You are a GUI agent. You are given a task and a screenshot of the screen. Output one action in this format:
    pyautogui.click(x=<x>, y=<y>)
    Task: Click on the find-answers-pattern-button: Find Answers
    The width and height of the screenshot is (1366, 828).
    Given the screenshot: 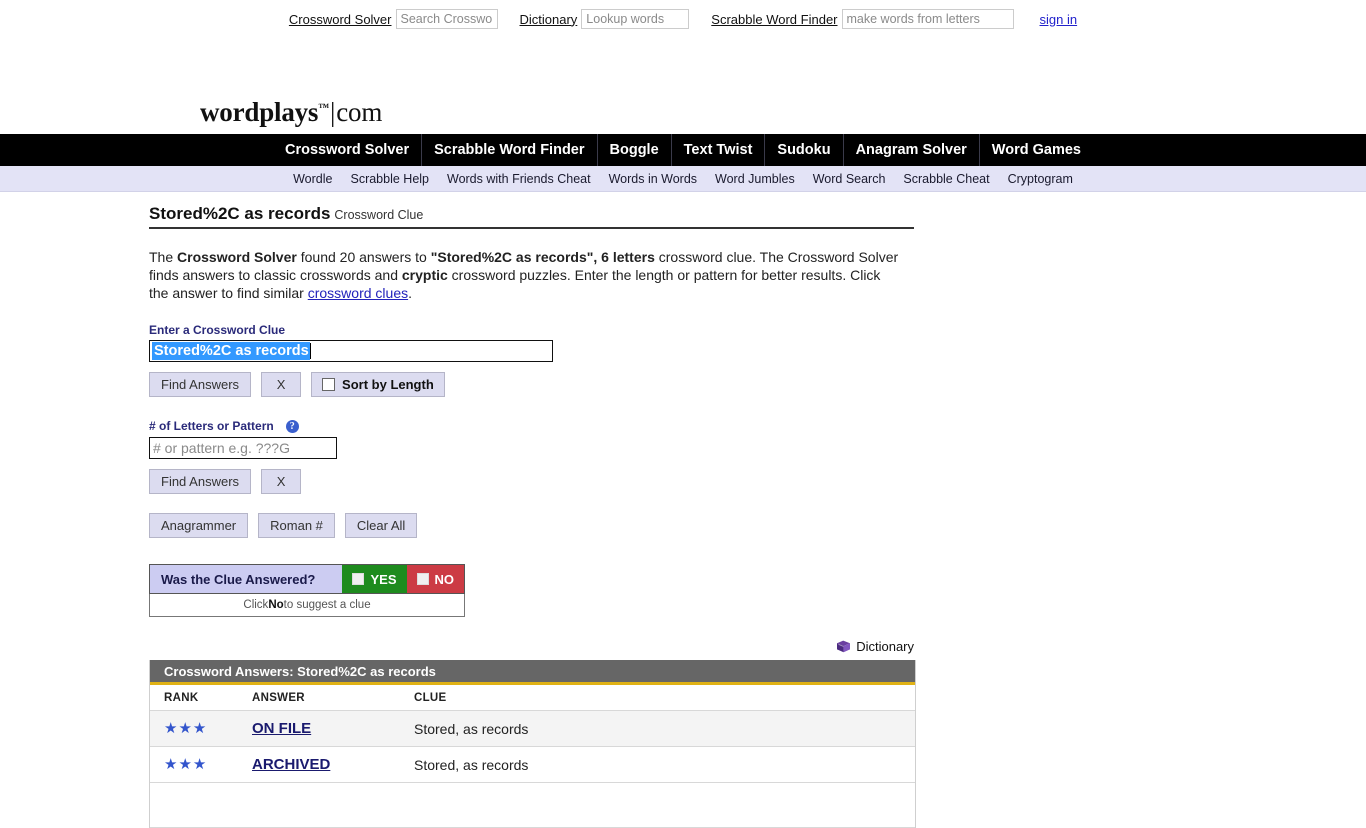 What is the action you would take?
    pyautogui.click(x=200, y=481)
    